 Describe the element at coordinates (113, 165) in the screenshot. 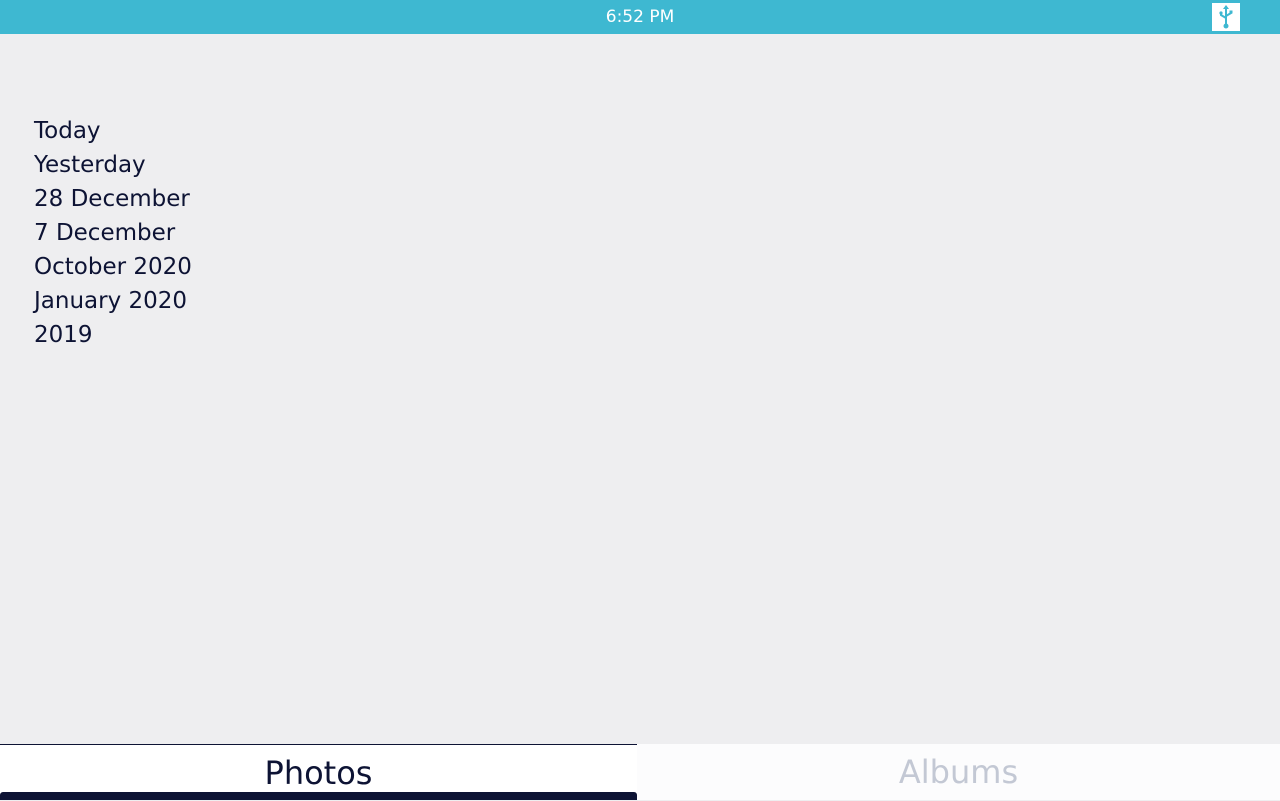

I see `date-group-yesterday: Yesterday` at that location.